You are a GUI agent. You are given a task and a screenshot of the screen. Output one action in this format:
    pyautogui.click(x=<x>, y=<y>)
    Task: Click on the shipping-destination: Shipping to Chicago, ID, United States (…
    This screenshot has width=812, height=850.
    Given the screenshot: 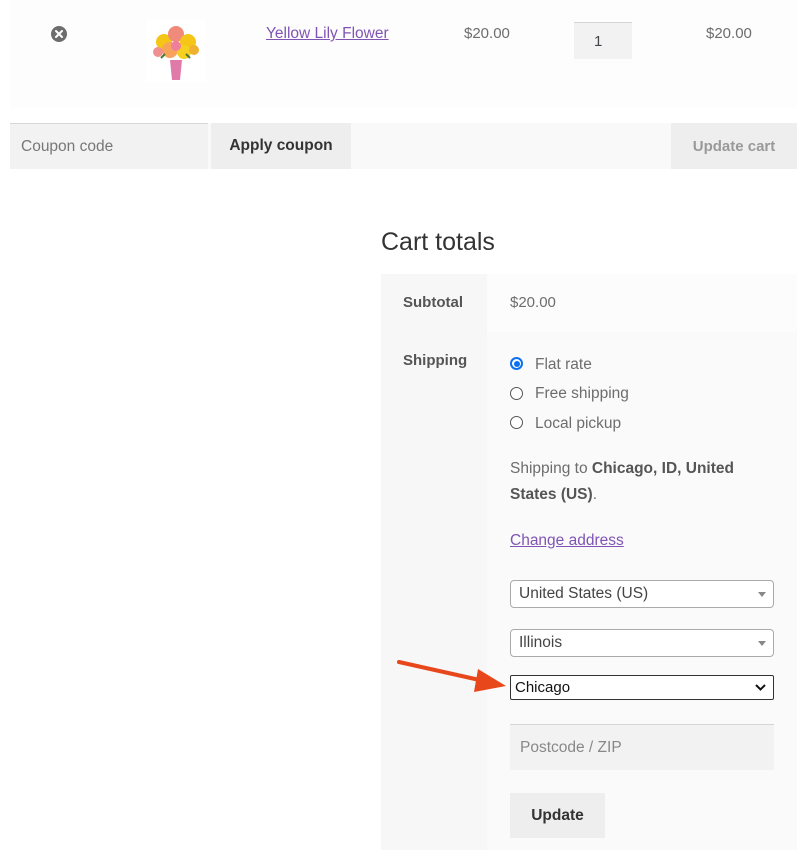 What is the action you would take?
    pyautogui.click(x=645, y=482)
    